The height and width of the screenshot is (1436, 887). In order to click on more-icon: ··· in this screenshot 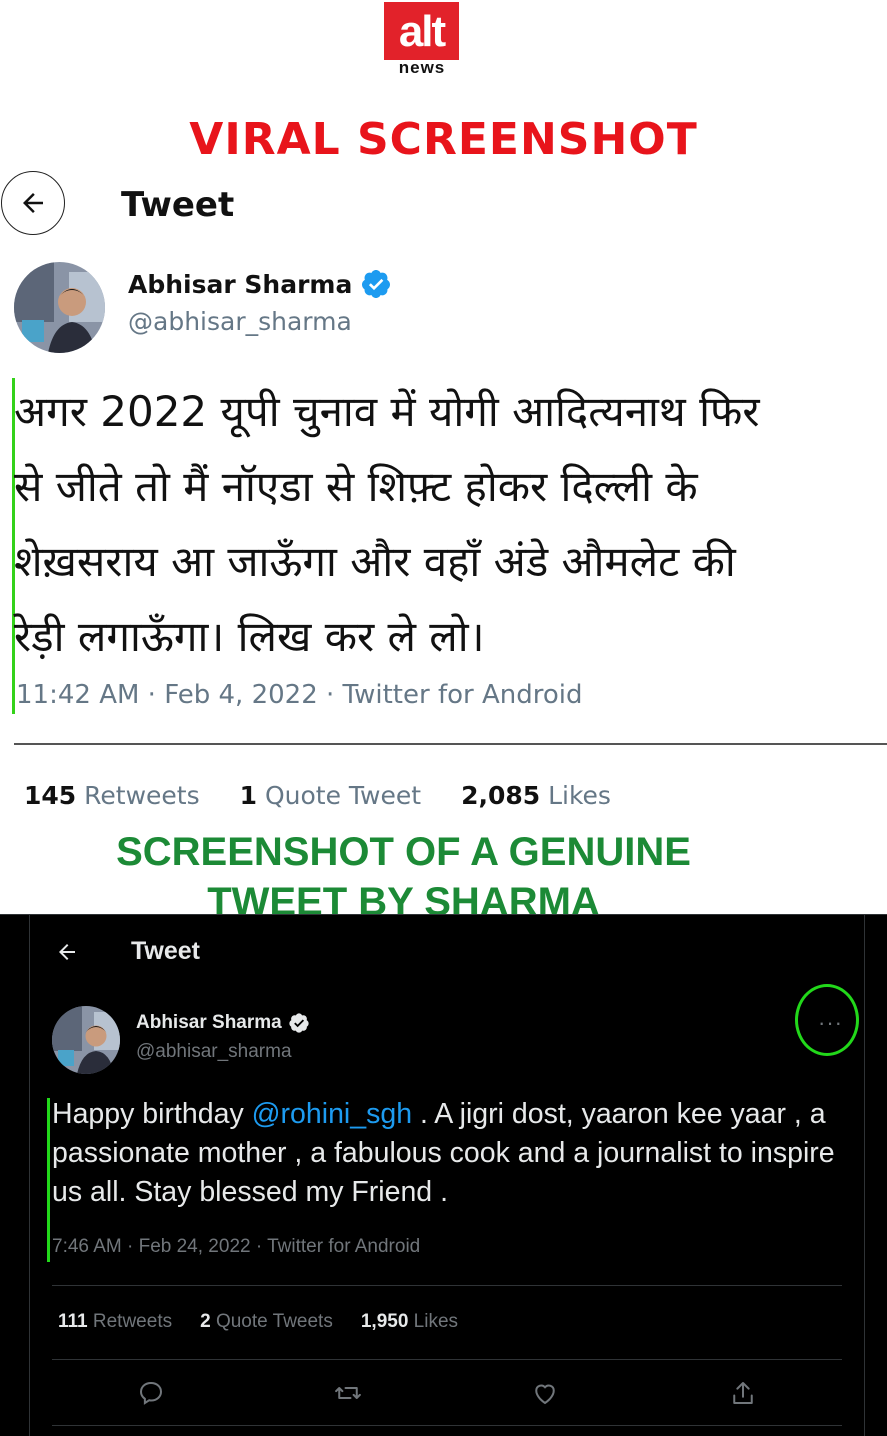, I will do `click(830, 1023)`.